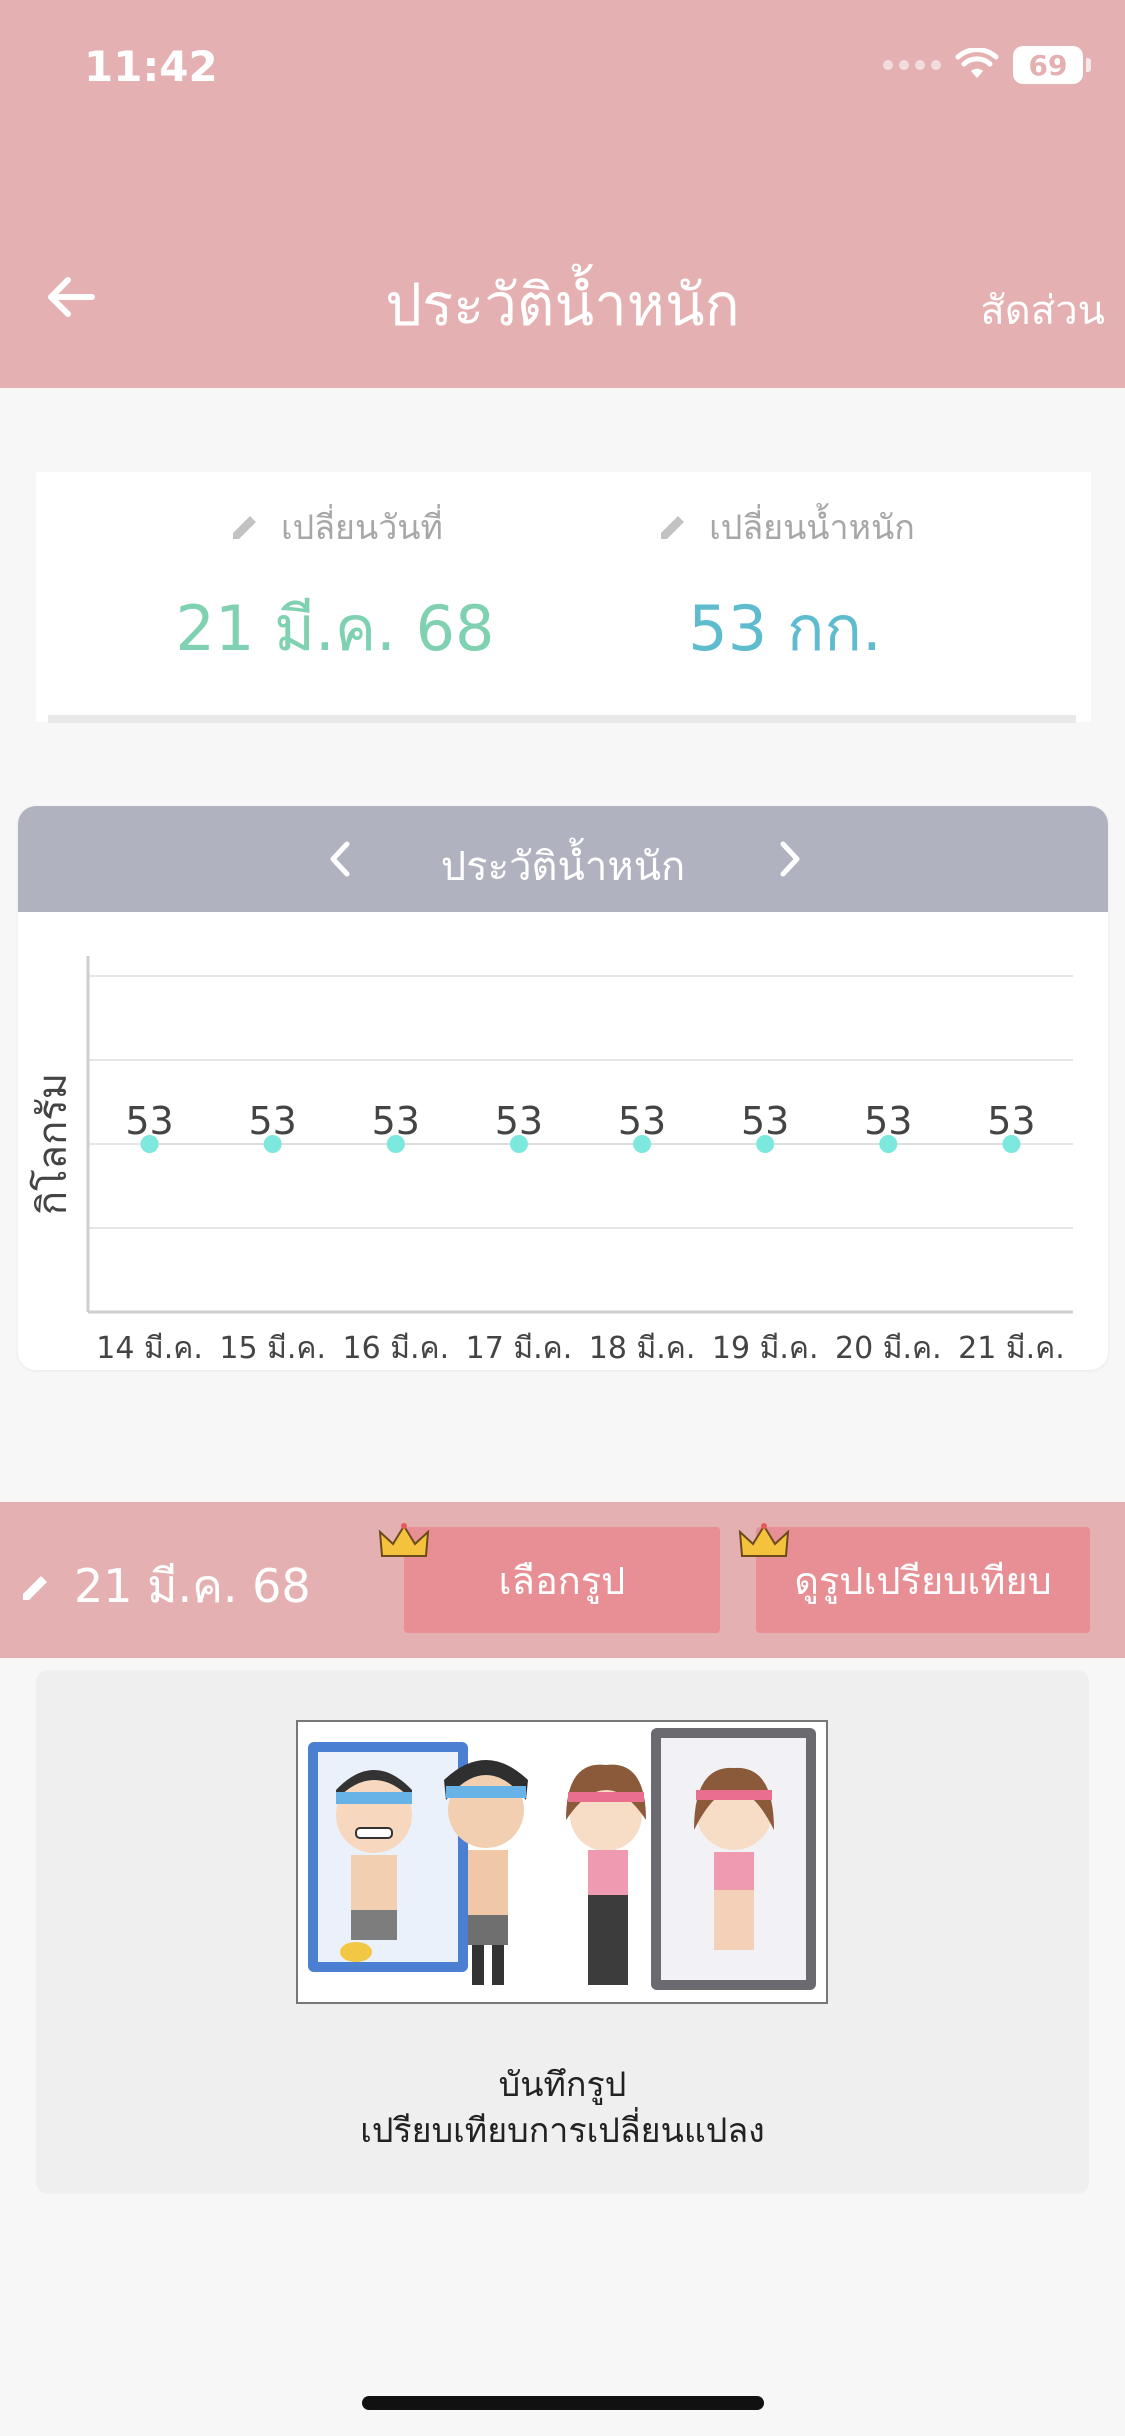 This screenshot has width=1125, height=2436. Describe the element at coordinates (519, 1348) in the screenshot. I see `x-tick-label: 17 มี.ค.` at that location.